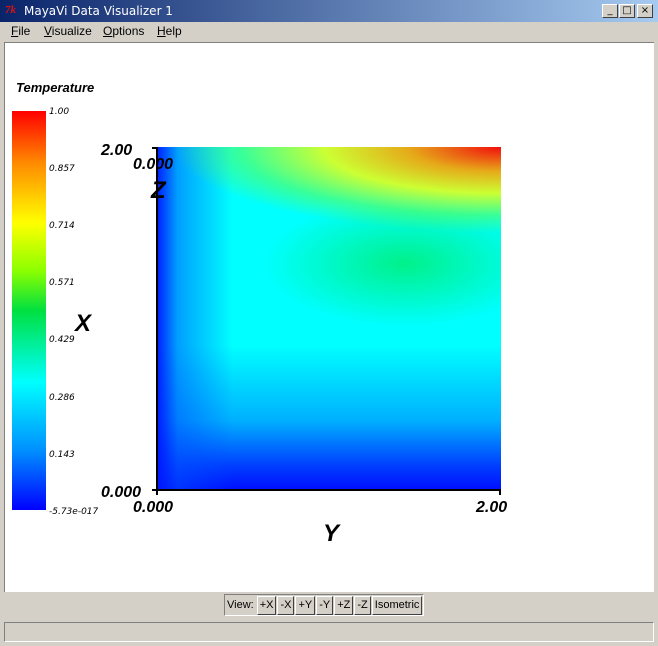 This screenshot has width=658, height=646. Describe the element at coordinates (492, 507) in the screenshot. I see `y-axis-max: 2.00` at that location.